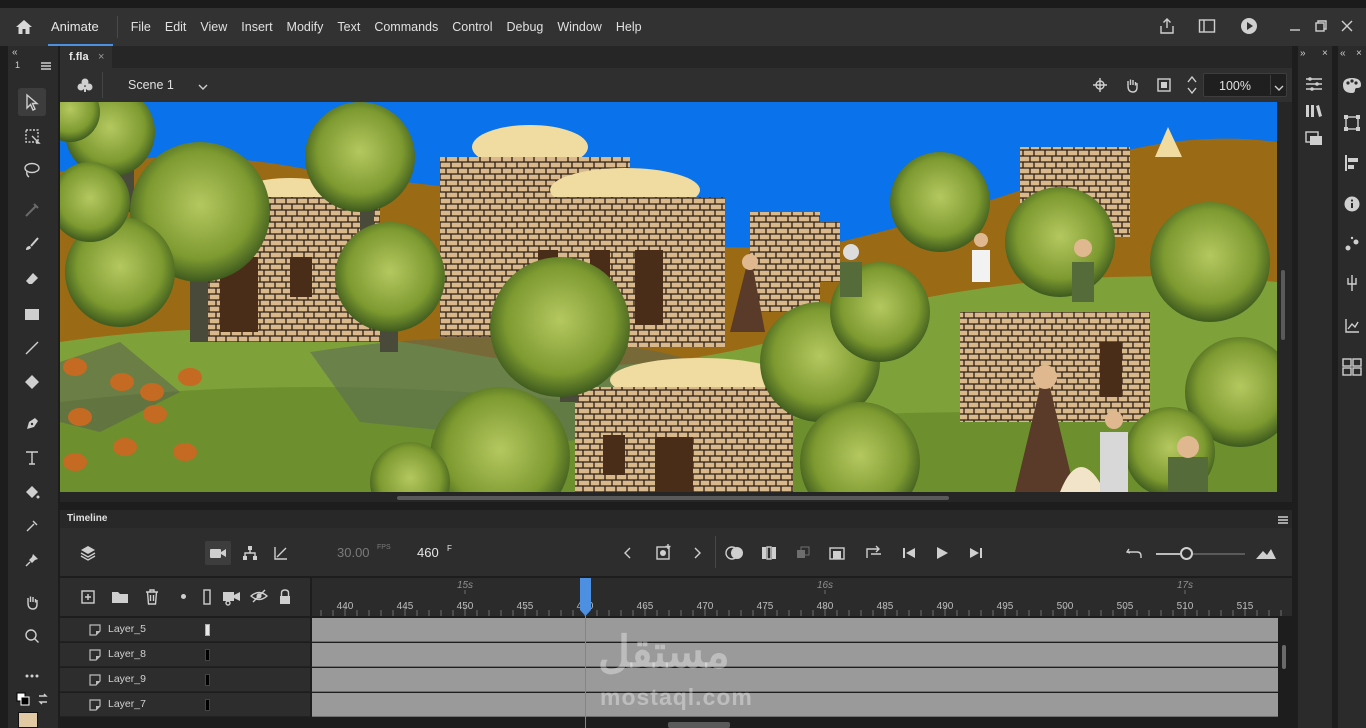 This screenshot has width=1366, height=728. I want to click on line-tool-icon, so click(32, 348).